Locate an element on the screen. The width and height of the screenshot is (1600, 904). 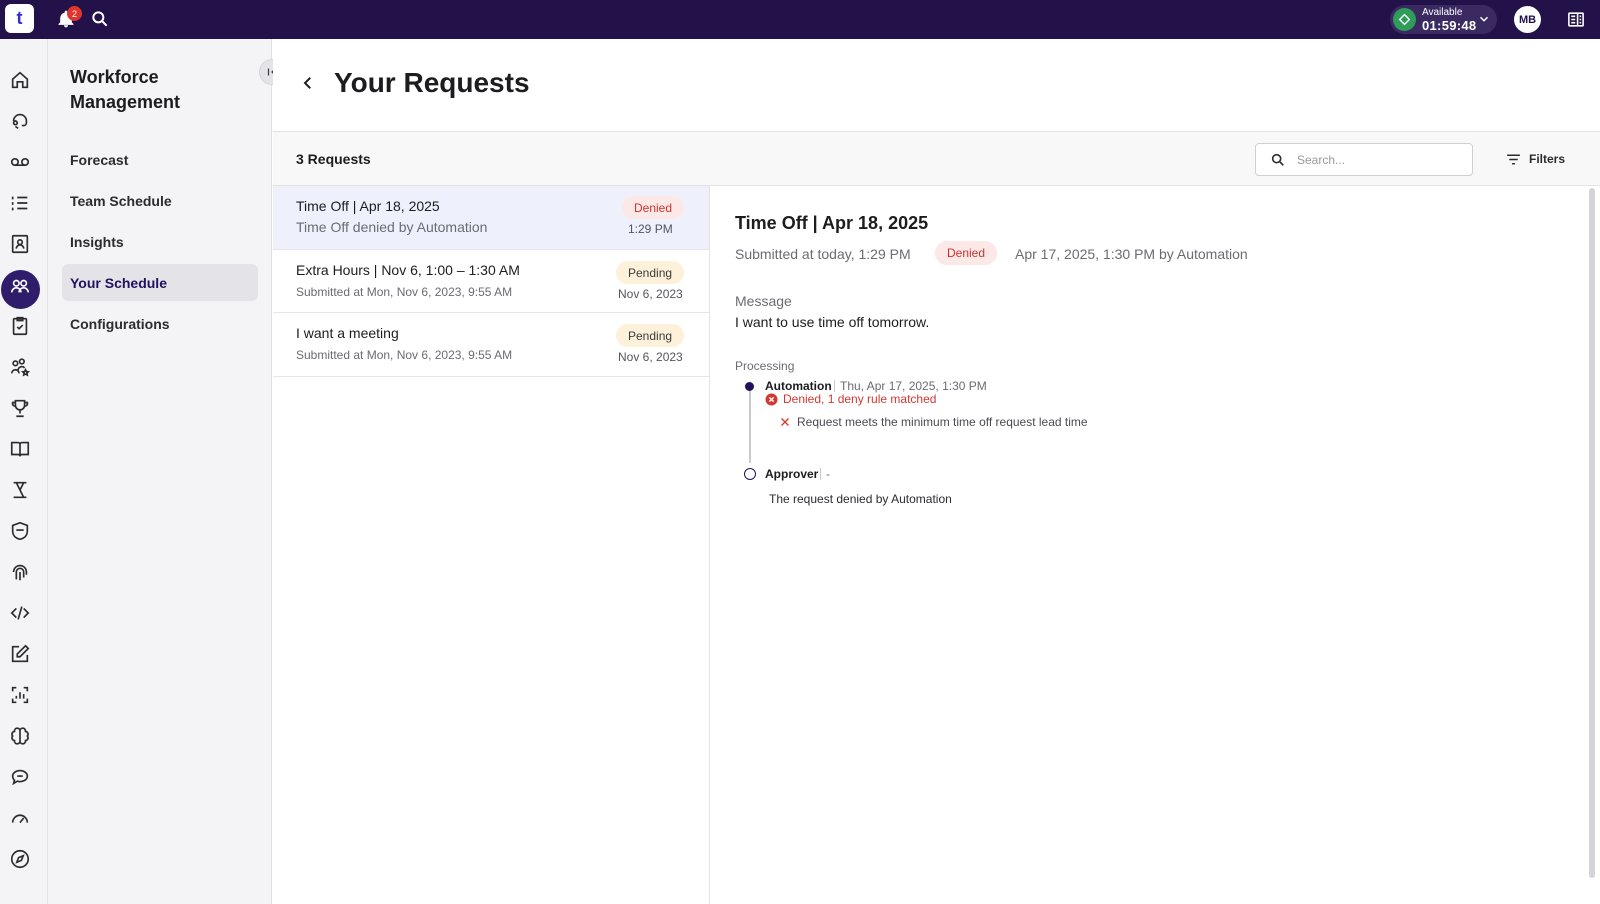
timeline-dot-filled is located at coordinates (749, 386).